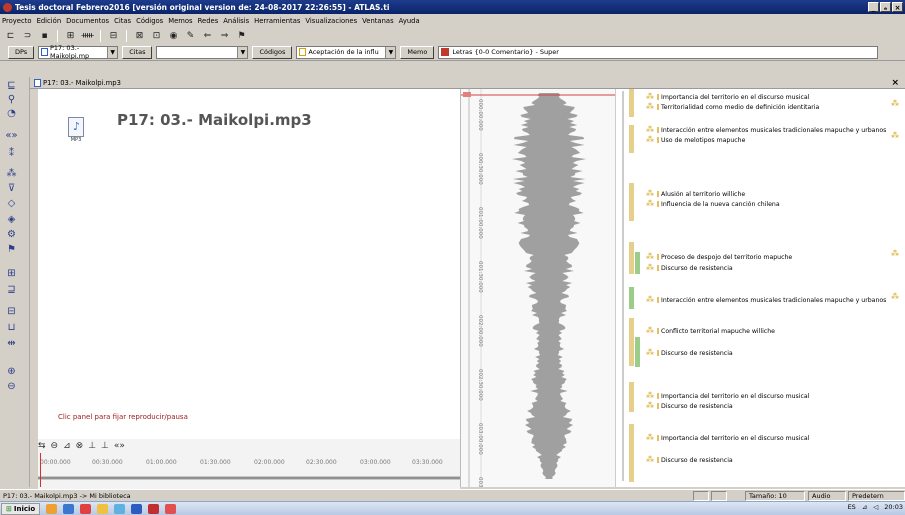  I want to click on volume-icon: ⊿, so click(67, 446).